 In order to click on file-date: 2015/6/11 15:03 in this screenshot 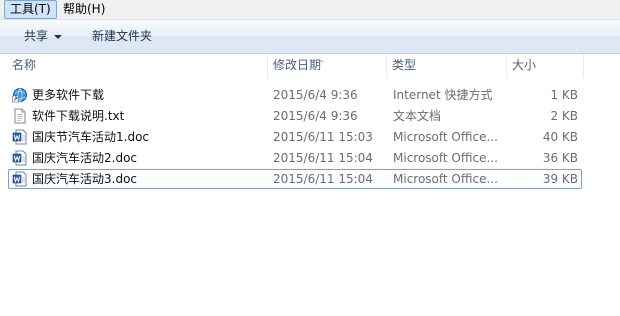, I will do `click(323, 137)`.